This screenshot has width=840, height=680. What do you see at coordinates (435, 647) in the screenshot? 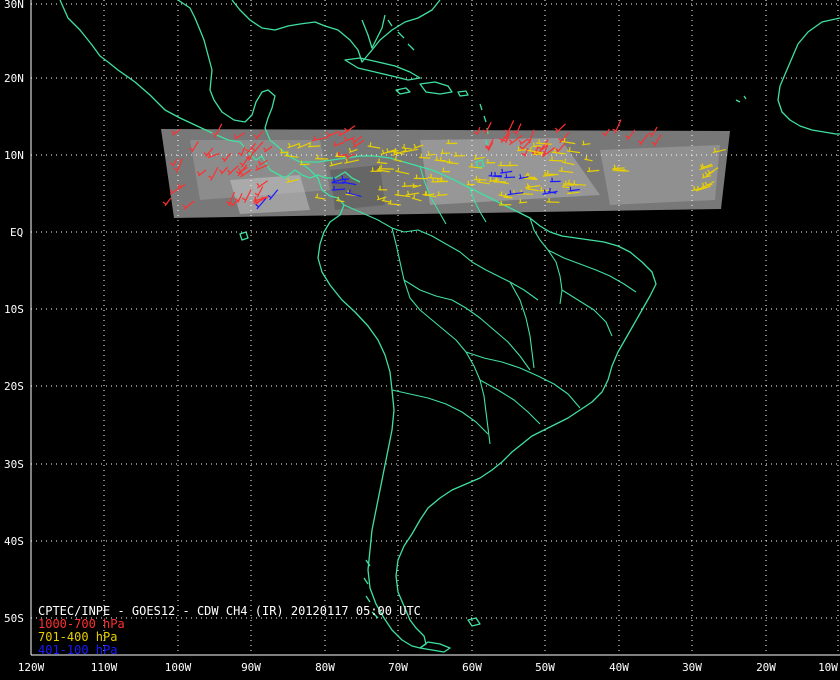
I see `tierra-del-fuego` at bounding box center [435, 647].